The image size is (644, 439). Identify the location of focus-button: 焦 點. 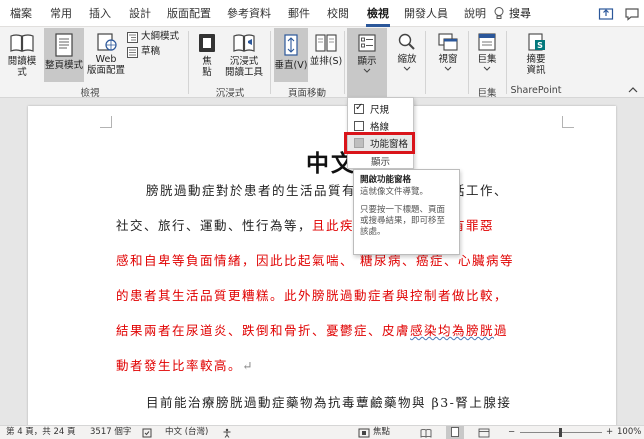
(207, 55).